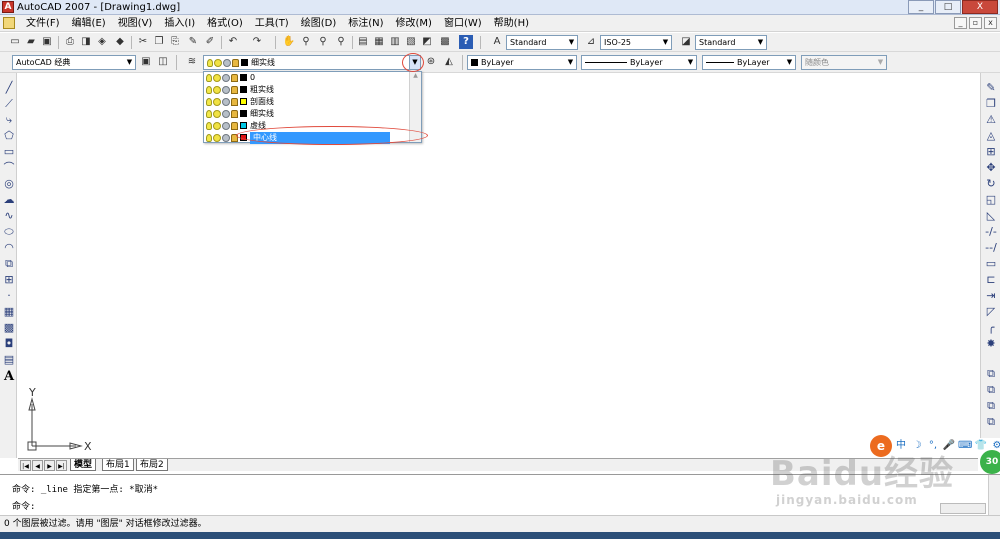 This screenshot has width=1000, height=539. I want to click on paste-icon: ⎘, so click(175, 42).